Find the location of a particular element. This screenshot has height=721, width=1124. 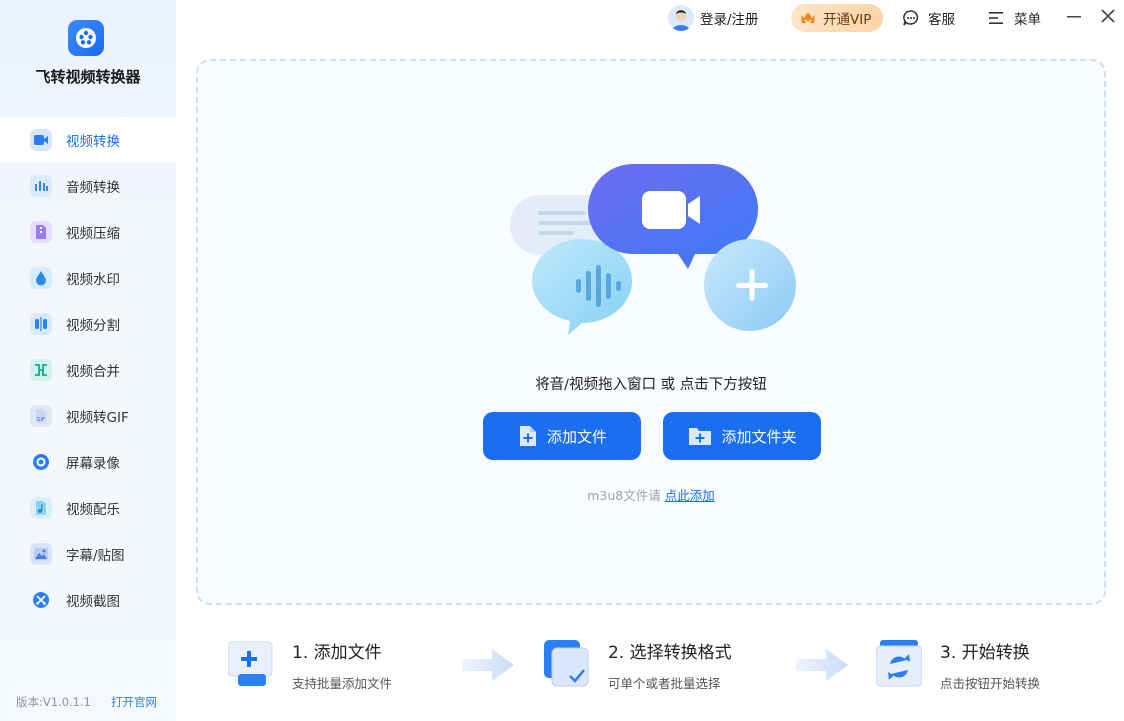

sidebar-item-subtitle: 字幕/贴图 is located at coordinates (88, 554).